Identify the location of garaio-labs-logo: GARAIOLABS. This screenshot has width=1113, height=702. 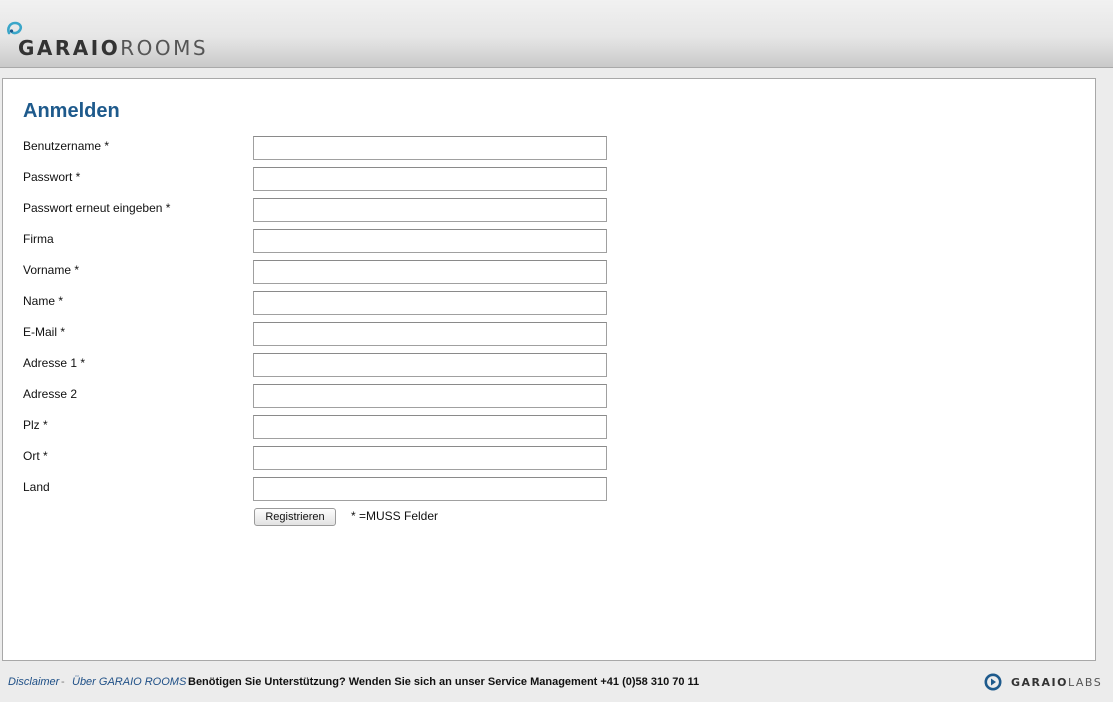
(1044, 682).